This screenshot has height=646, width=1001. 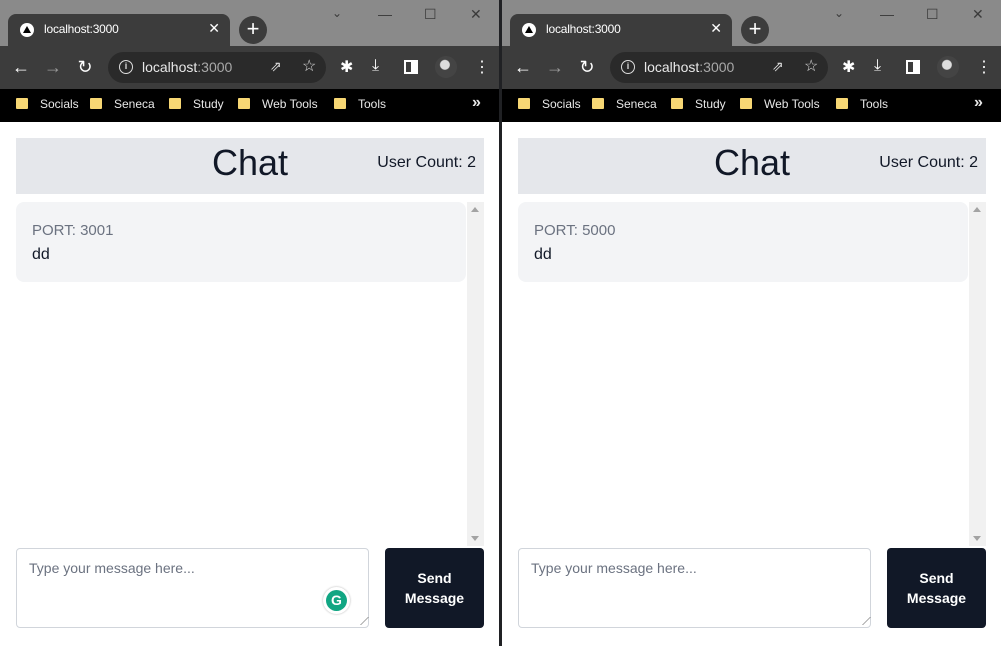 What do you see at coordinates (575, 230) in the screenshot?
I see `message-port: PORT: 5000` at bounding box center [575, 230].